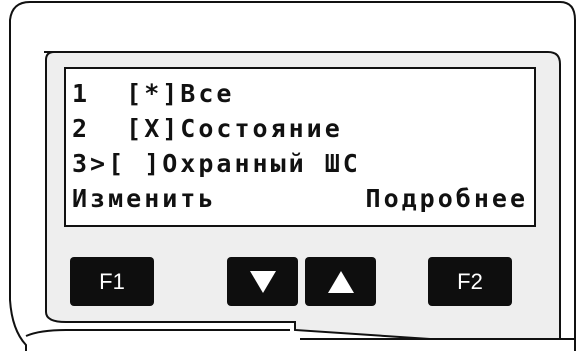 The image size is (583, 351). I want to click on f1-button-label: F1, so click(112, 281).